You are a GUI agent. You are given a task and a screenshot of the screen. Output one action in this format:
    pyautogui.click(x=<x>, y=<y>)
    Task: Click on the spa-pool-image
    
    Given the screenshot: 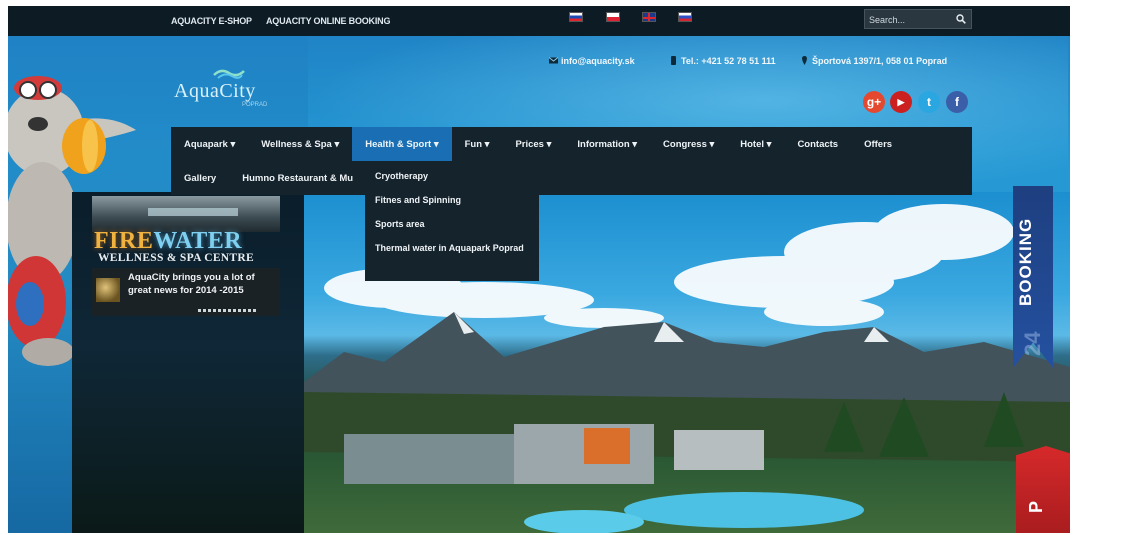 What is the action you would take?
    pyautogui.click(x=193, y=212)
    